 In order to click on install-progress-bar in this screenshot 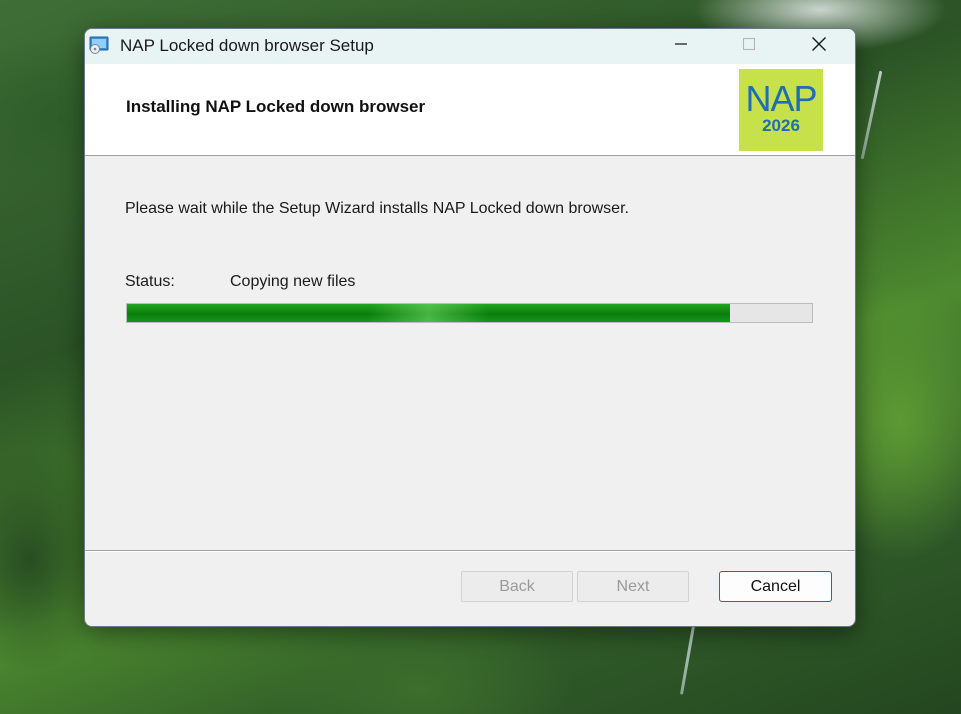, I will do `click(469, 313)`.